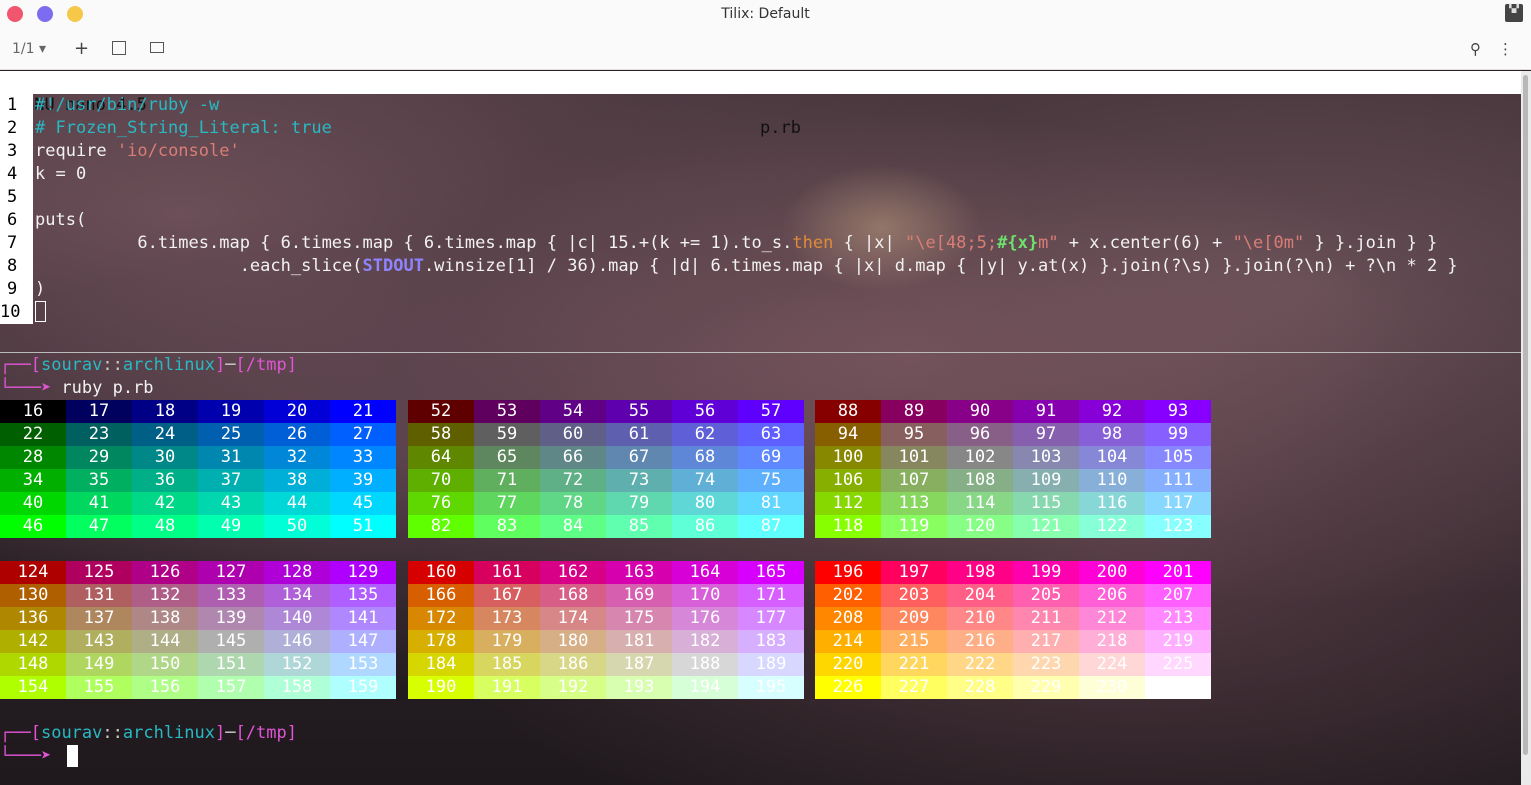  Describe the element at coordinates (1046, 411) in the screenshot. I see `color-cell: 91` at that location.